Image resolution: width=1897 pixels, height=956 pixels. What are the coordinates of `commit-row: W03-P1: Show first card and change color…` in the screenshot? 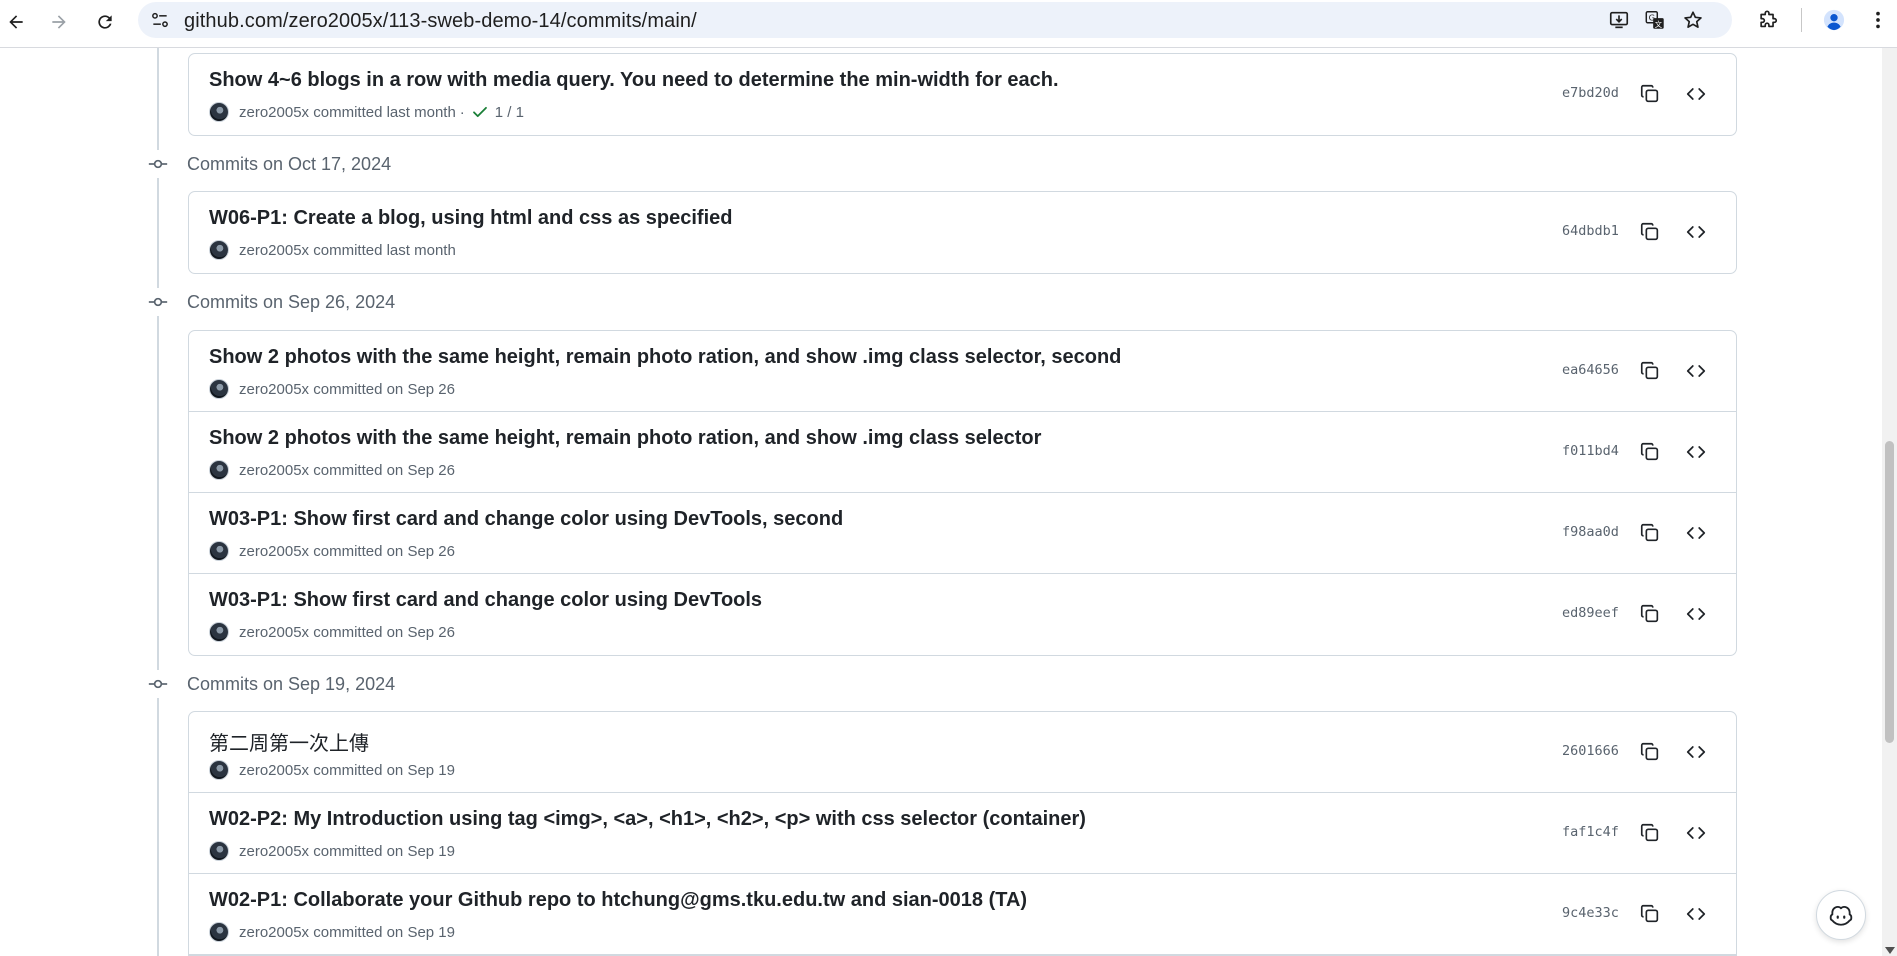 It's located at (962, 533).